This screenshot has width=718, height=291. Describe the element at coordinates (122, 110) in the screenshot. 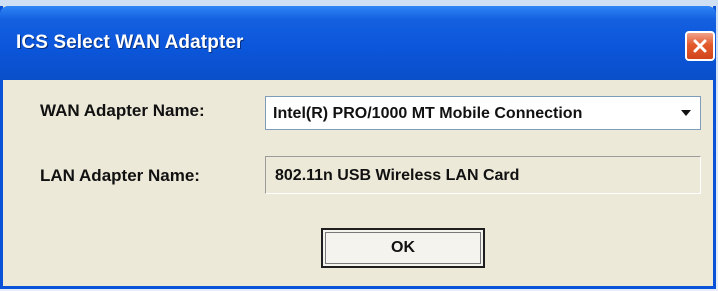

I see `wan-adapter-label: WAN Adapter Name:` at that location.